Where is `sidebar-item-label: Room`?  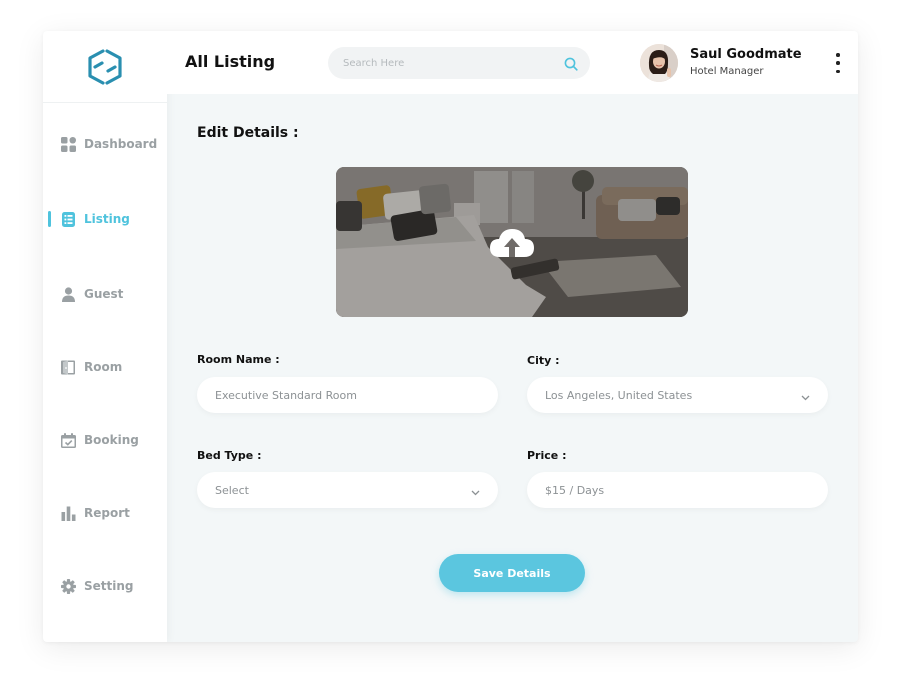
sidebar-item-label: Room is located at coordinates (103, 367).